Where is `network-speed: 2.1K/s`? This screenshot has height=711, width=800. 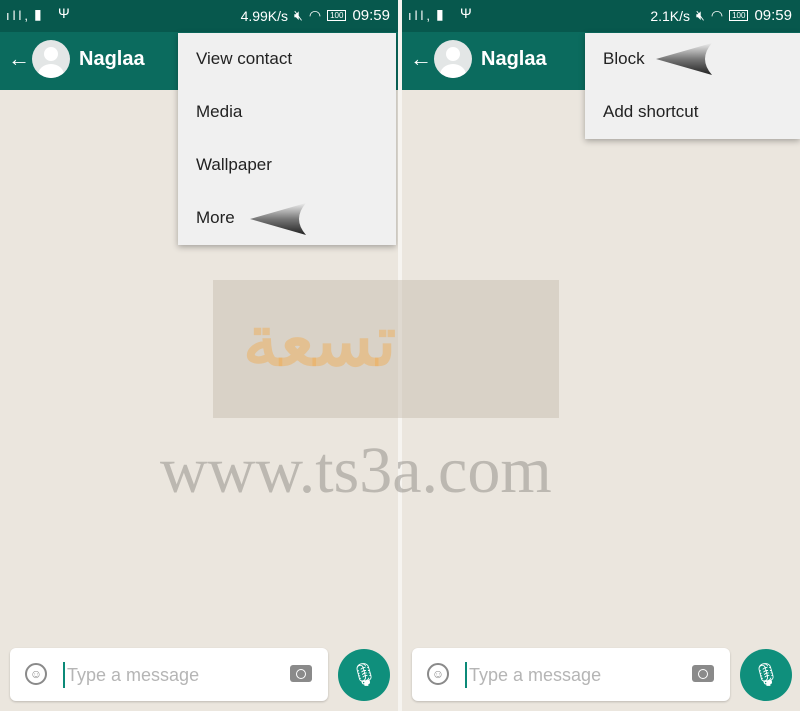
network-speed: 2.1K/s is located at coordinates (670, 15).